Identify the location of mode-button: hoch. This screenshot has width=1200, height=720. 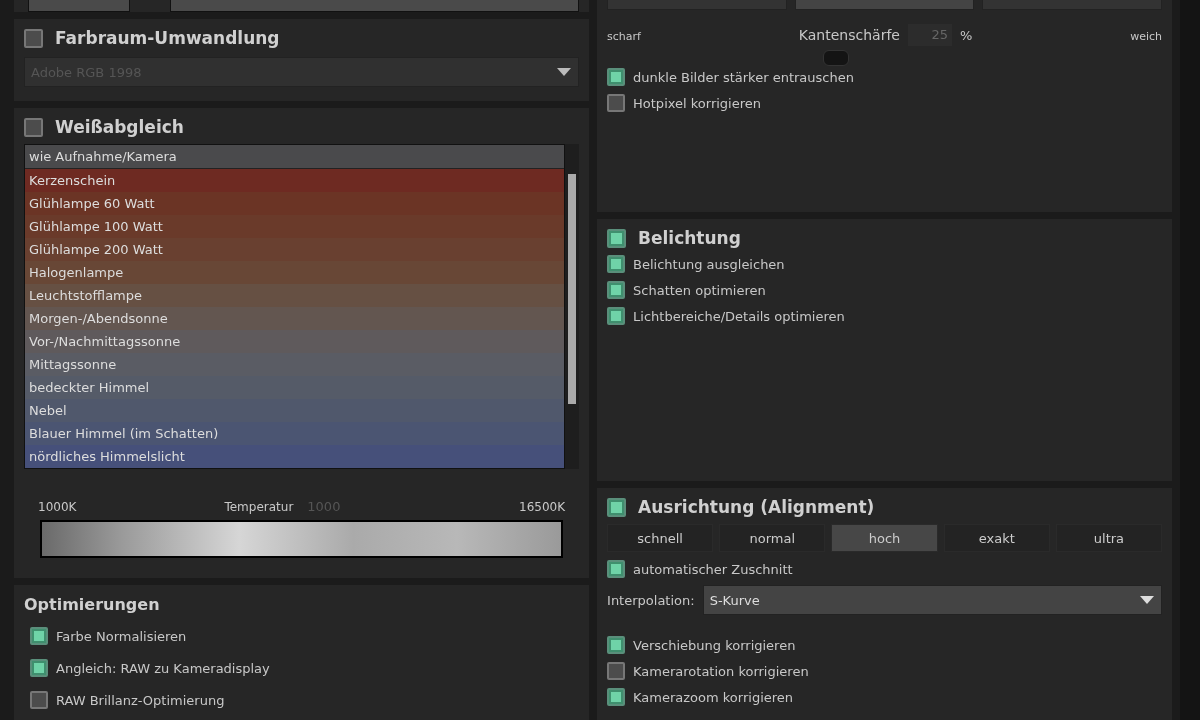
(884, 538).